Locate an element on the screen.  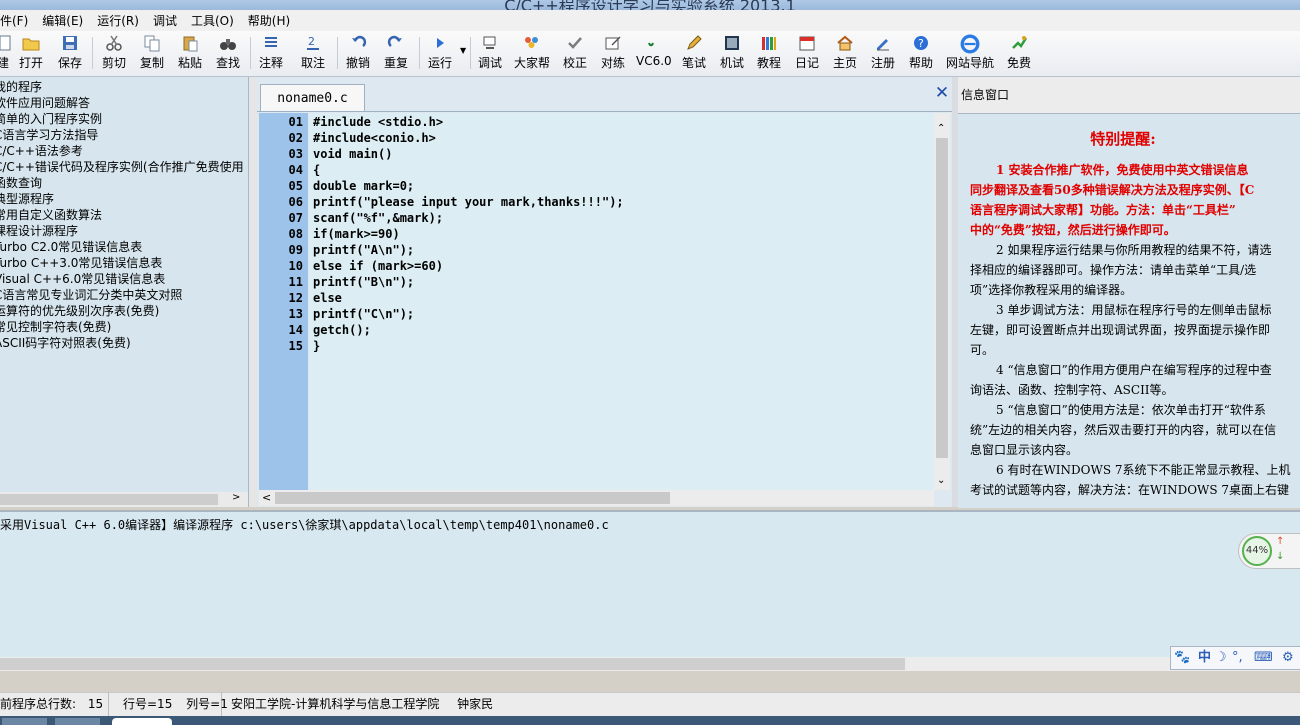
paw-icon: 🐾 is located at coordinates (1182, 658).